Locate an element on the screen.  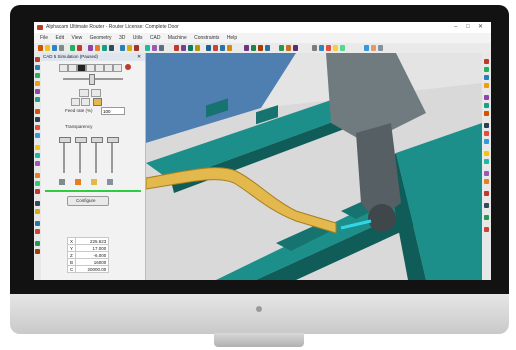
point-icon is located at coordinates (37, 67).